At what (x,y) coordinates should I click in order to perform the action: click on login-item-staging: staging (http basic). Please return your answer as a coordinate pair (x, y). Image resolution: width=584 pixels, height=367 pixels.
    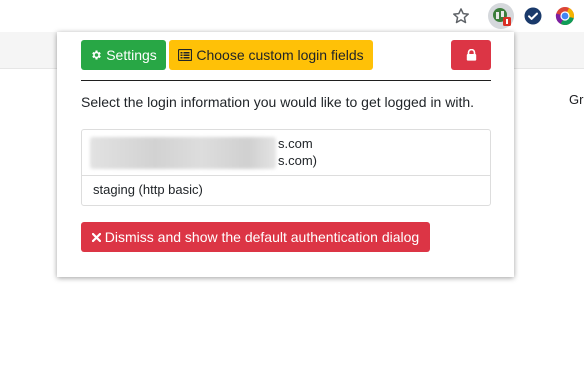
    Looking at the image, I should click on (286, 190).